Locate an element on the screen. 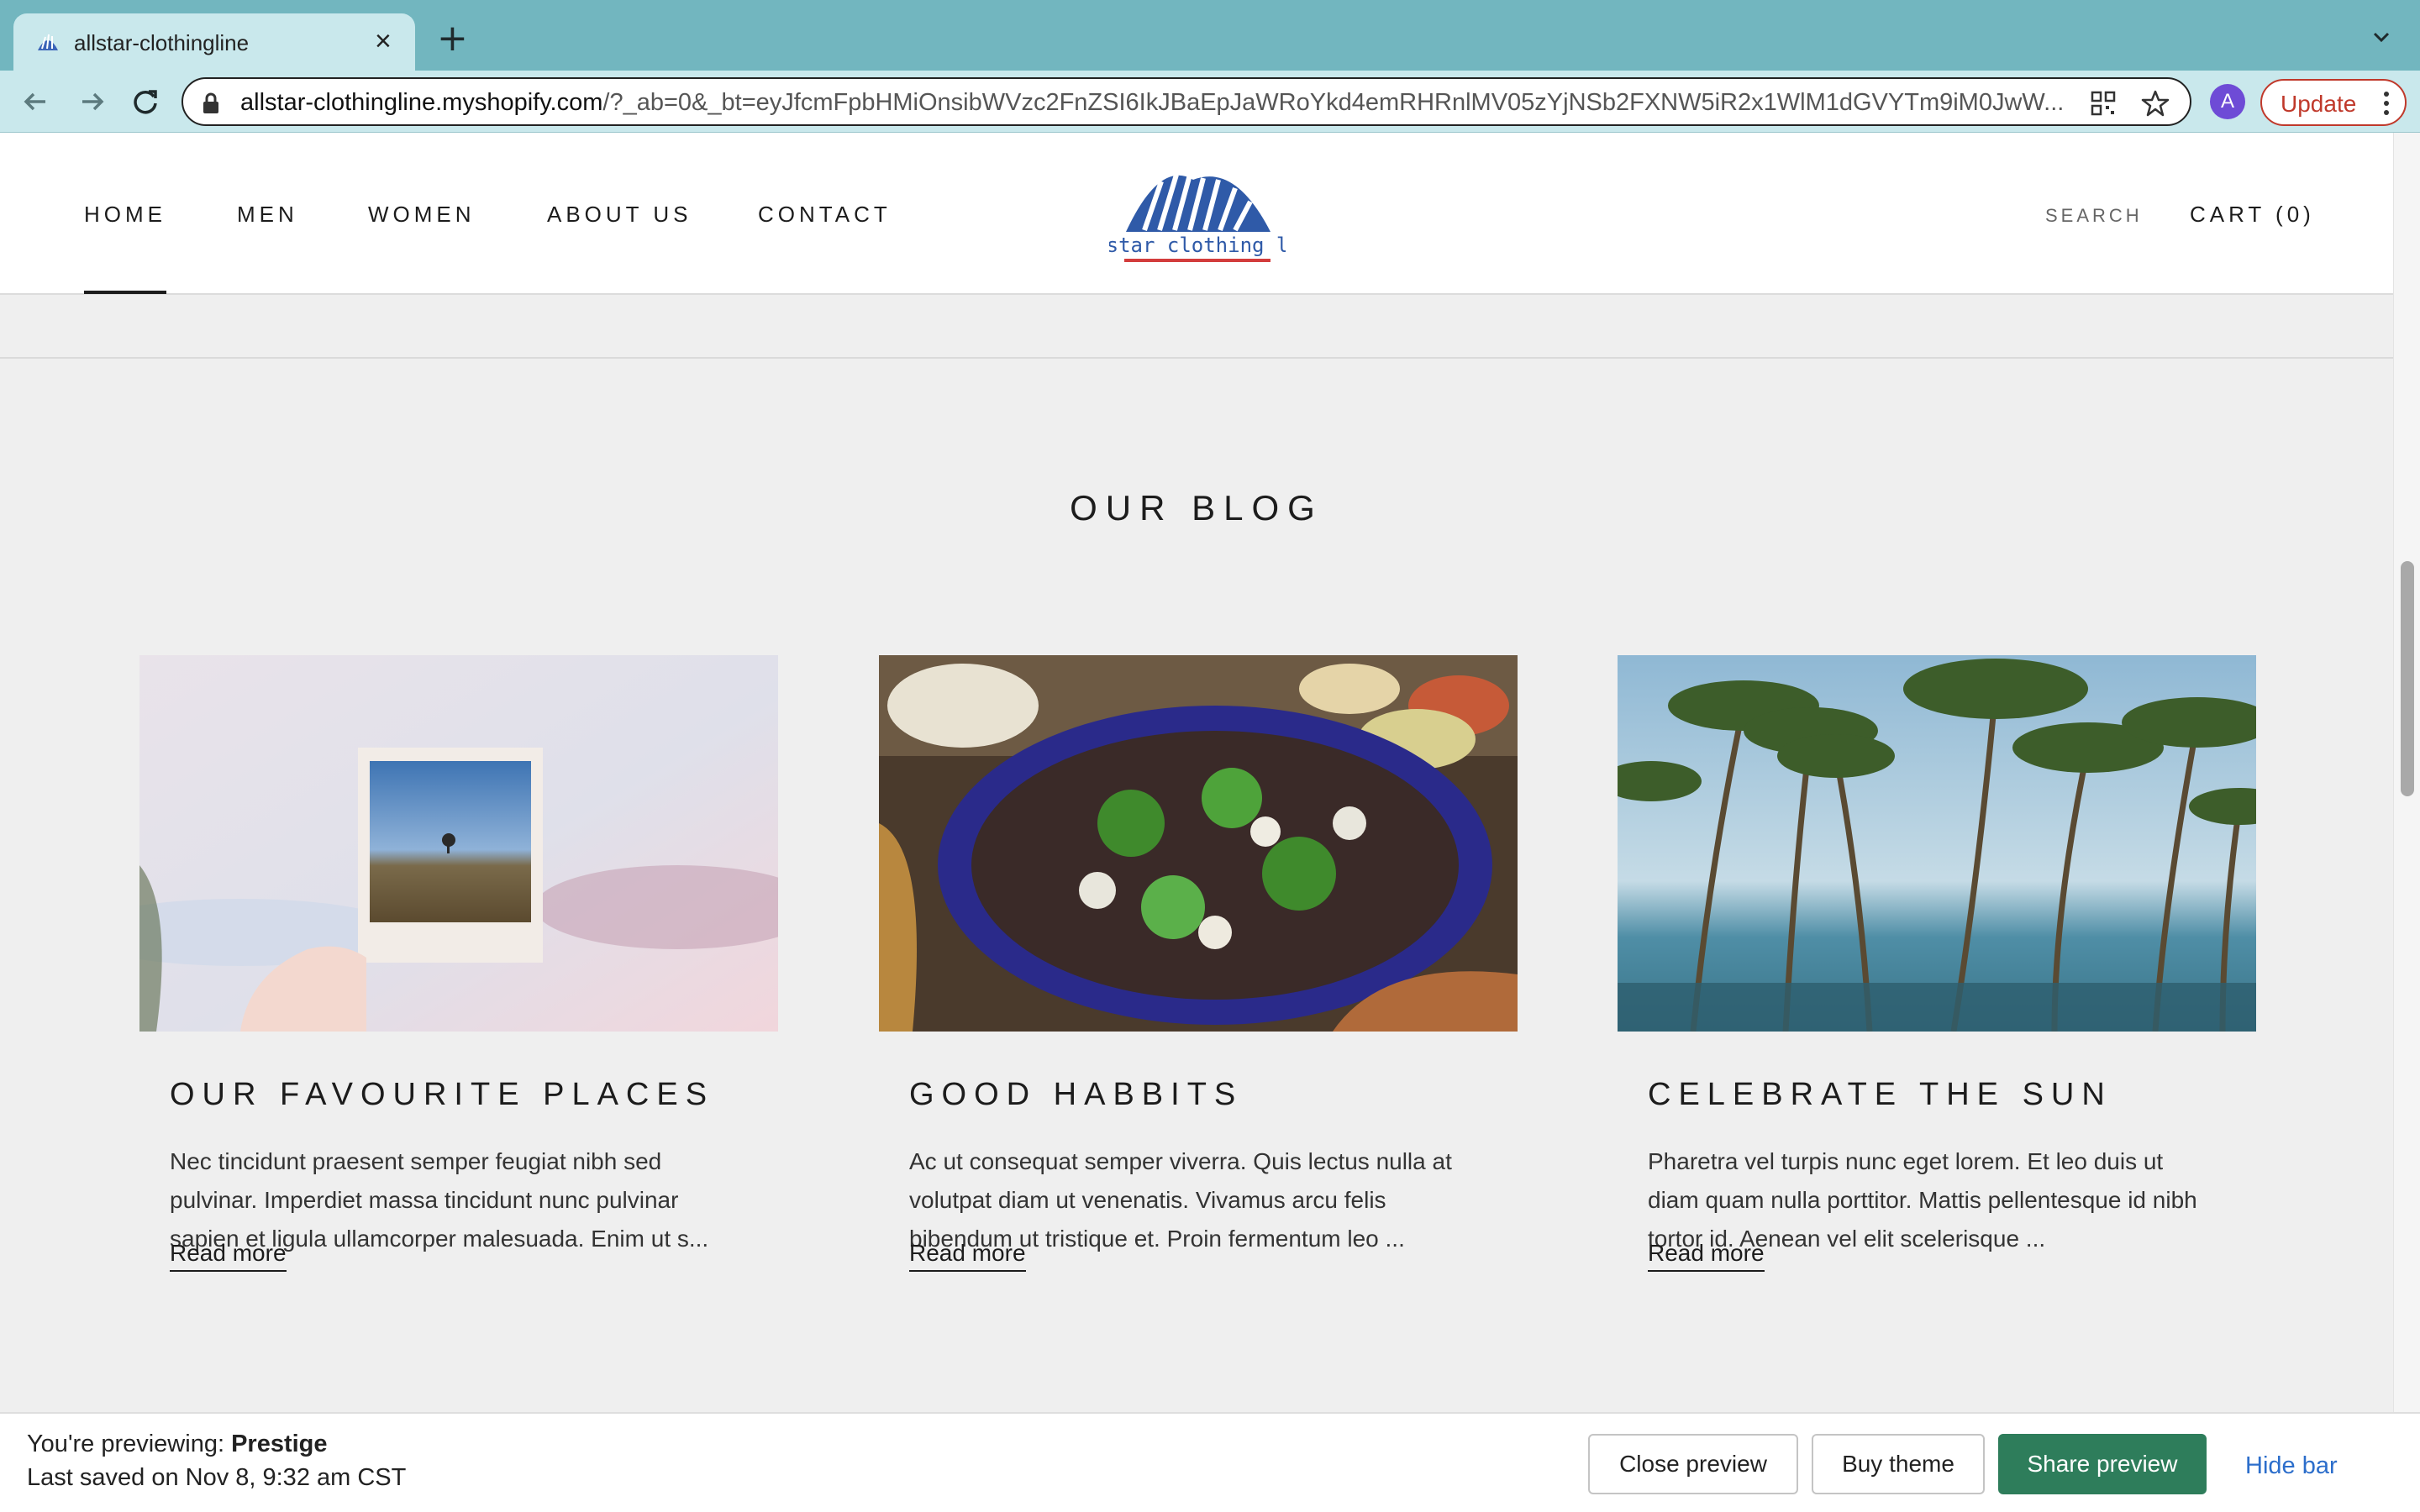 This screenshot has height=1512, width=2420. share-preview-button: Share preview is located at coordinates (2102, 1464).